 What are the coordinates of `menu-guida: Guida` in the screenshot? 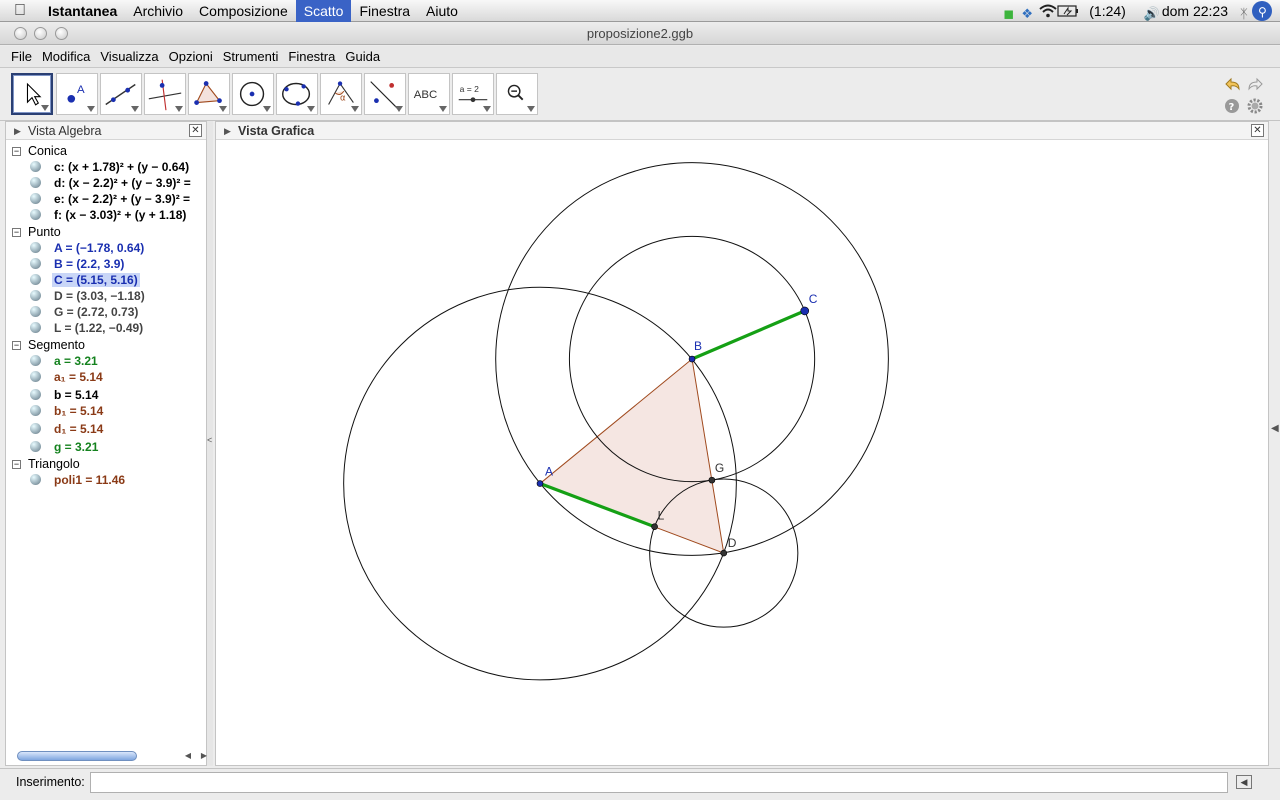 It's located at (362, 56).